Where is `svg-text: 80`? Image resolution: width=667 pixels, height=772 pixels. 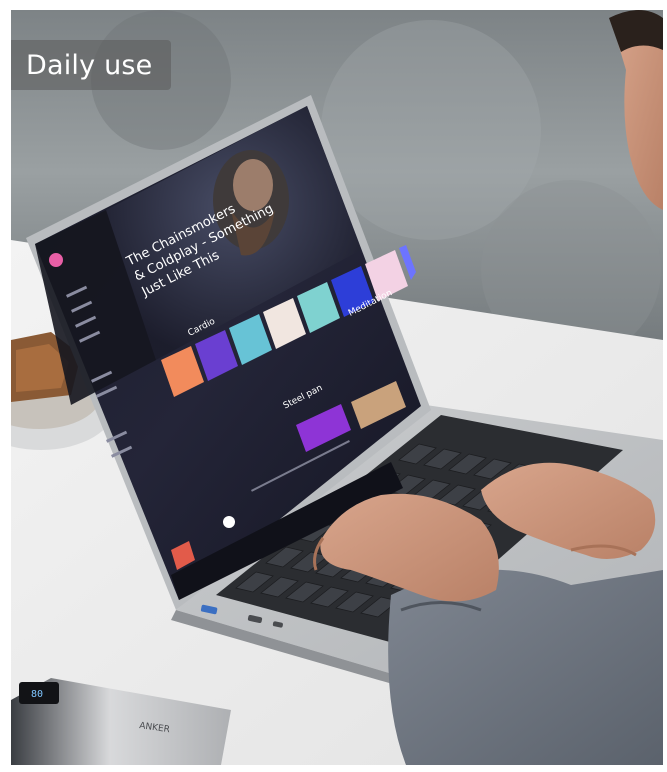 svg-text: 80 is located at coordinates (37, 694).